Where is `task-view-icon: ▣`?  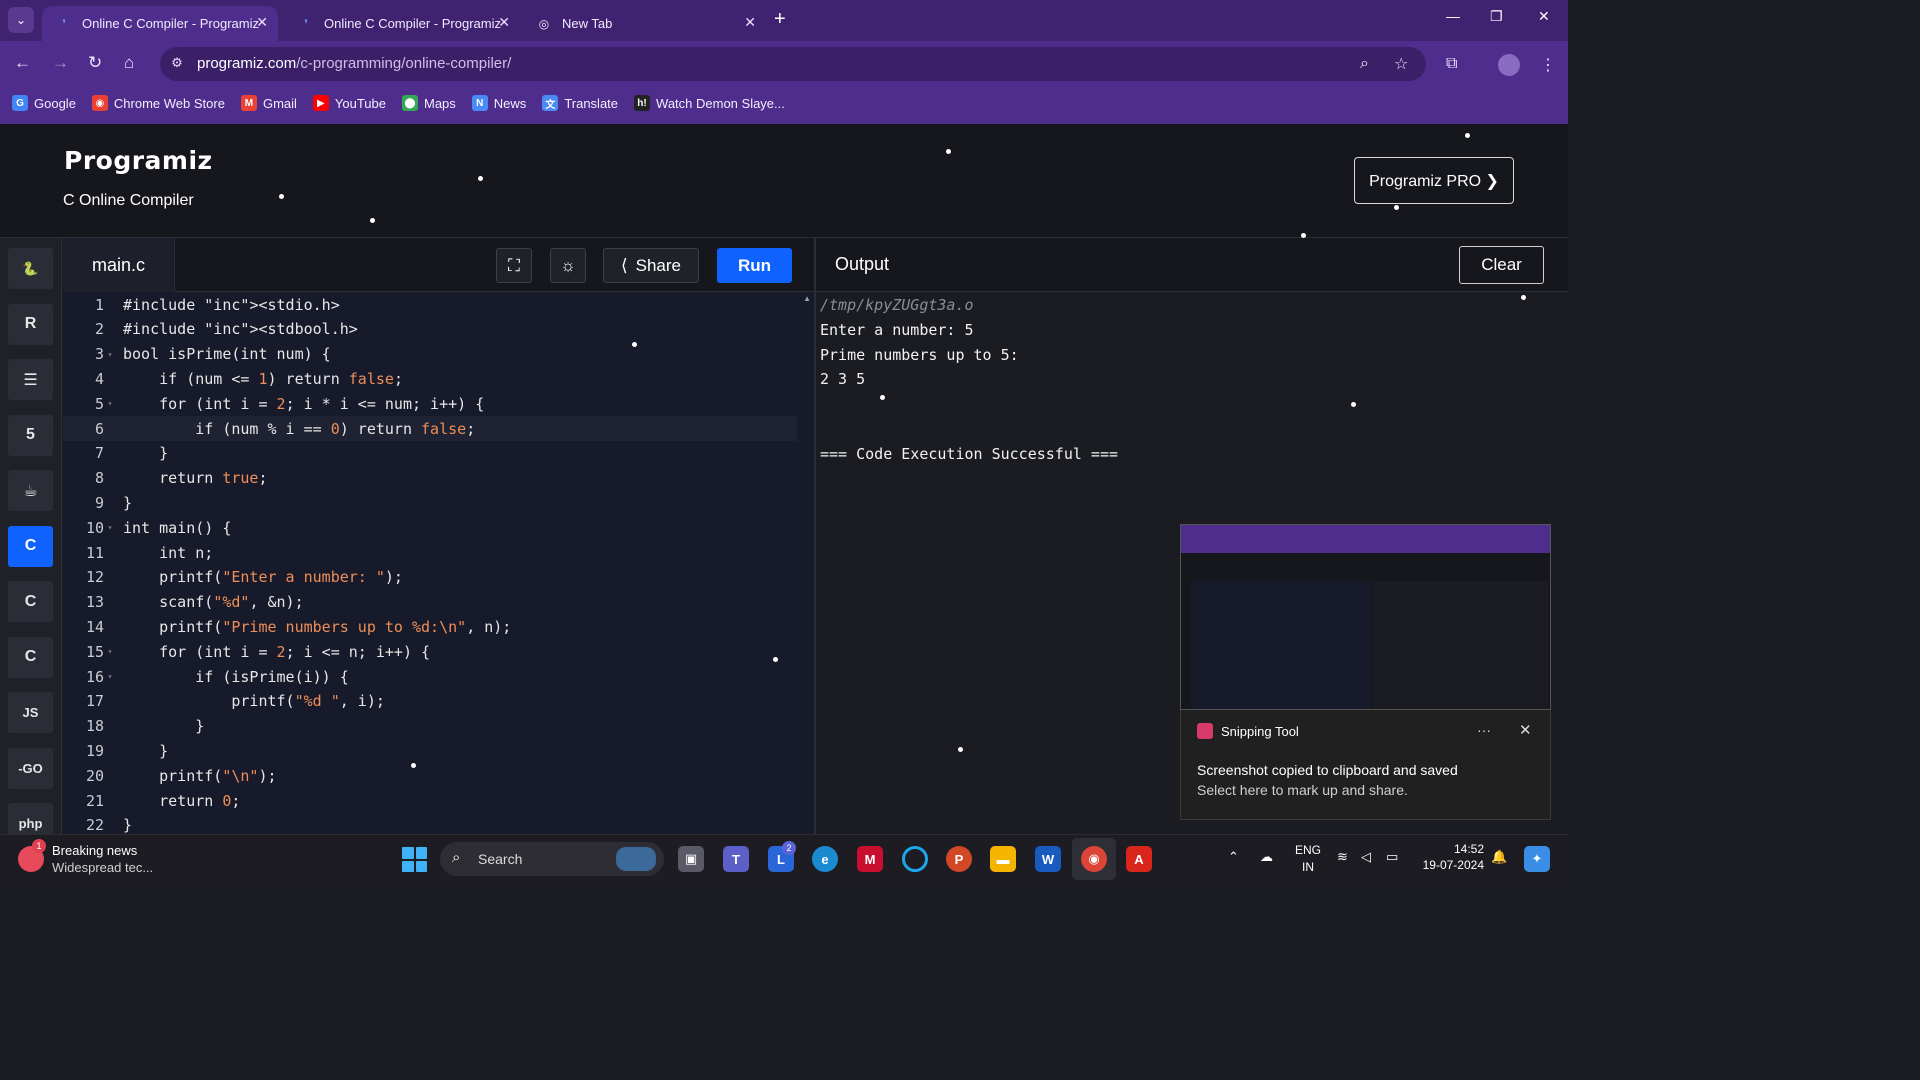 task-view-icon: ▣ is located at coordinates (691, 859).